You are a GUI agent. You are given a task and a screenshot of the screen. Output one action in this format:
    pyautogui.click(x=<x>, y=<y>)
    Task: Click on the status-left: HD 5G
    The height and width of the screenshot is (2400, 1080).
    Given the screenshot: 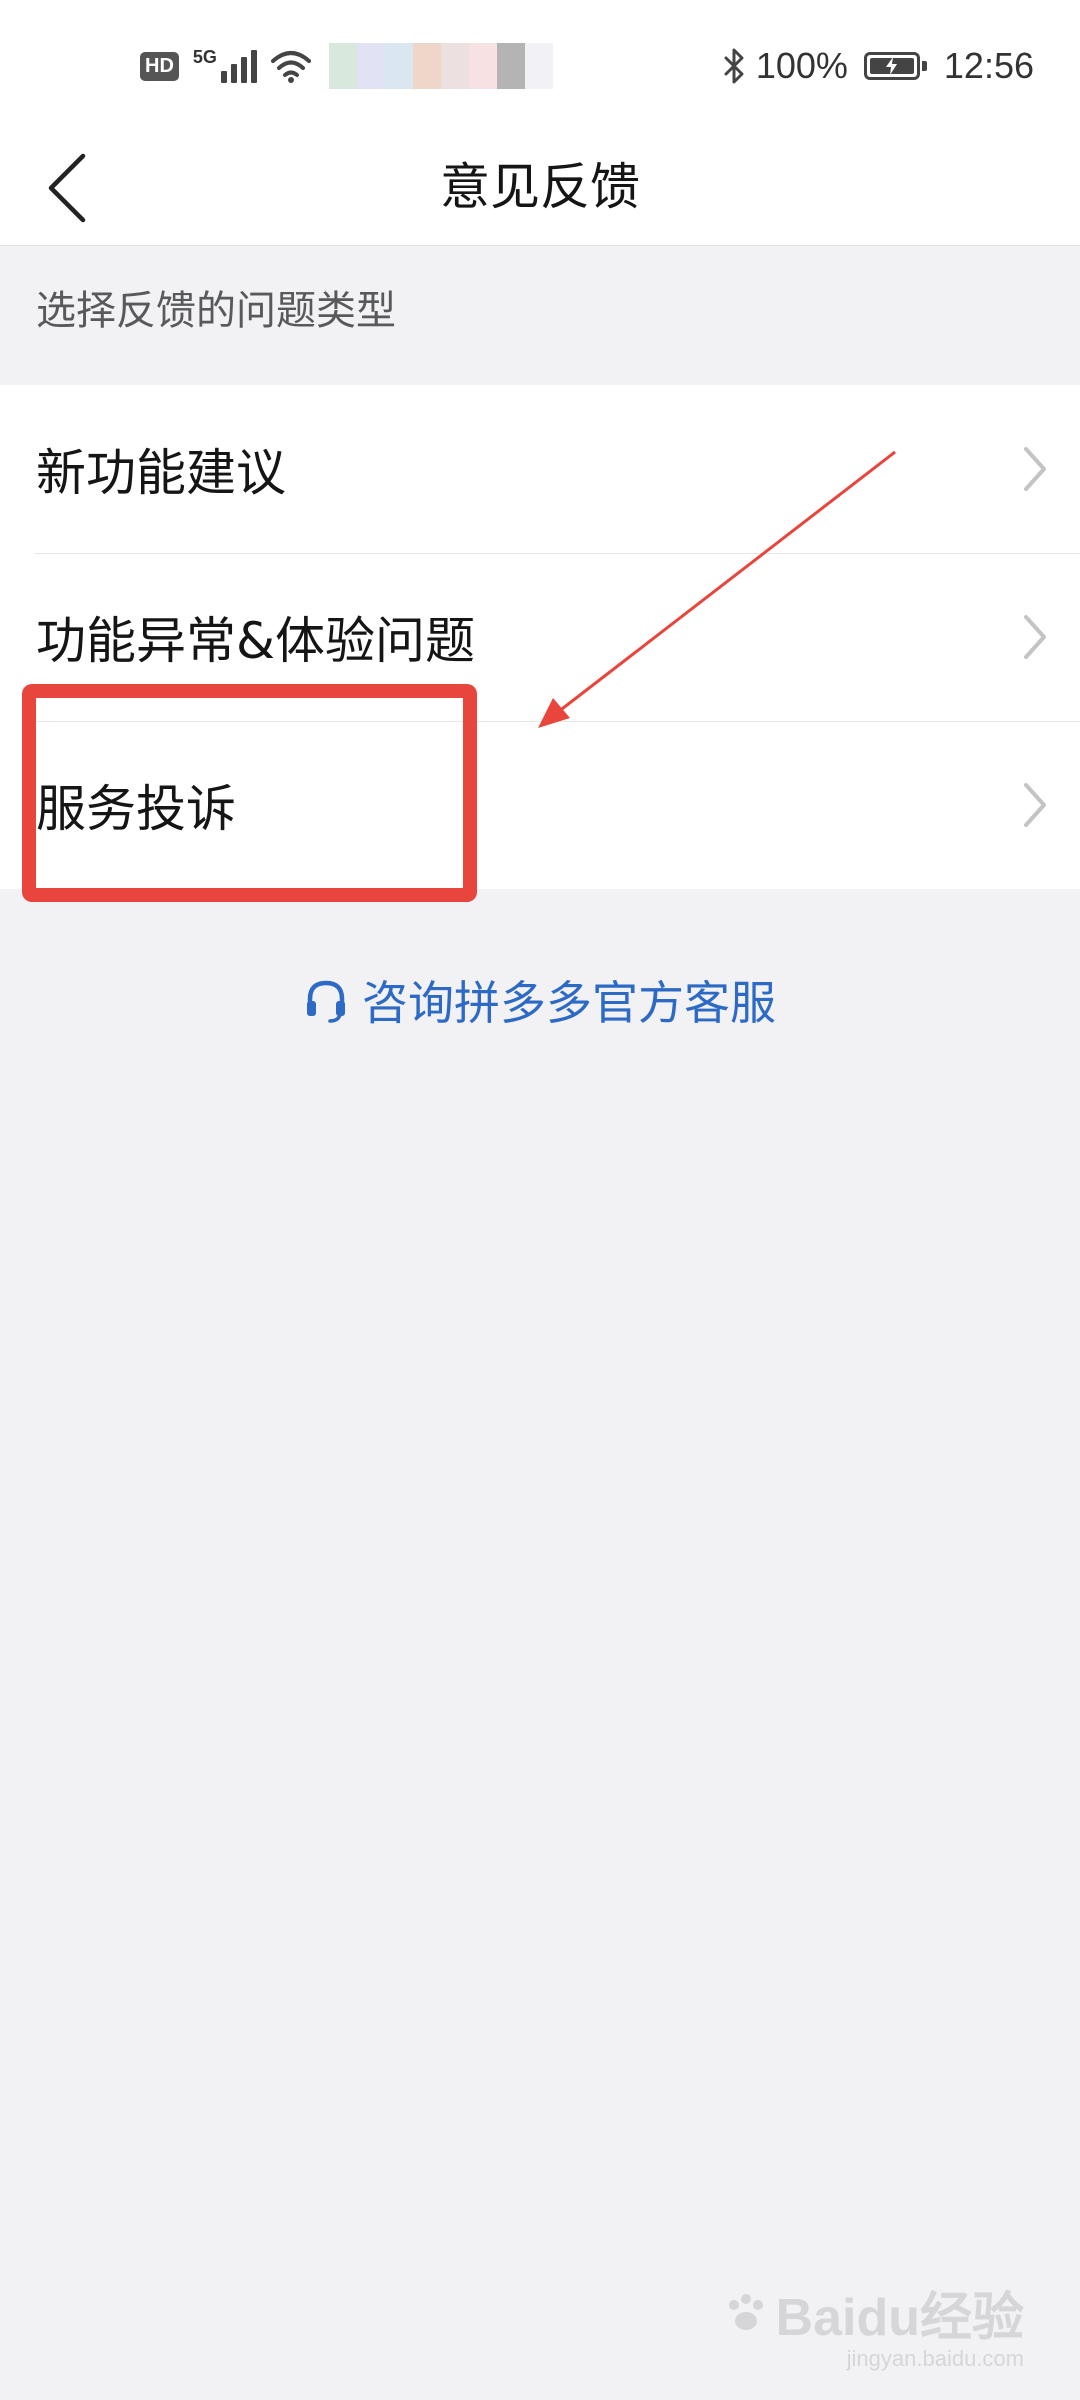 What is the action you would take?
    pyautogui.click(x=346, y=66)
    